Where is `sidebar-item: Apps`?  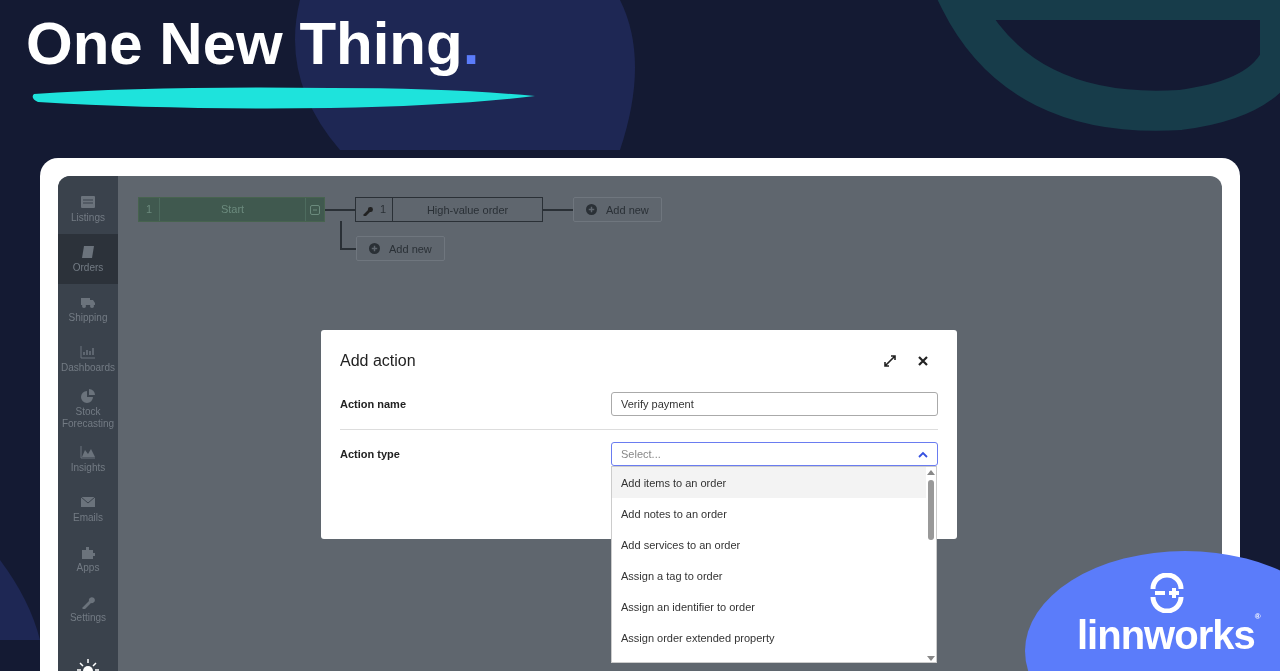 sidebar-item: Apps is located at coordinates (88, 559).